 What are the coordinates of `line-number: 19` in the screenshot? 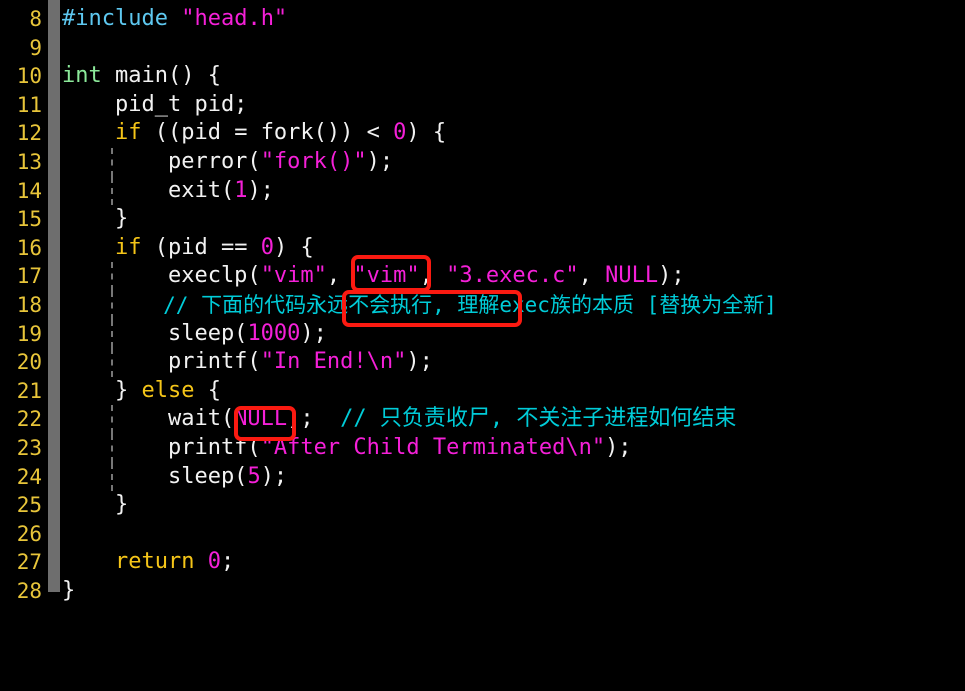 It's located at (29, 333).